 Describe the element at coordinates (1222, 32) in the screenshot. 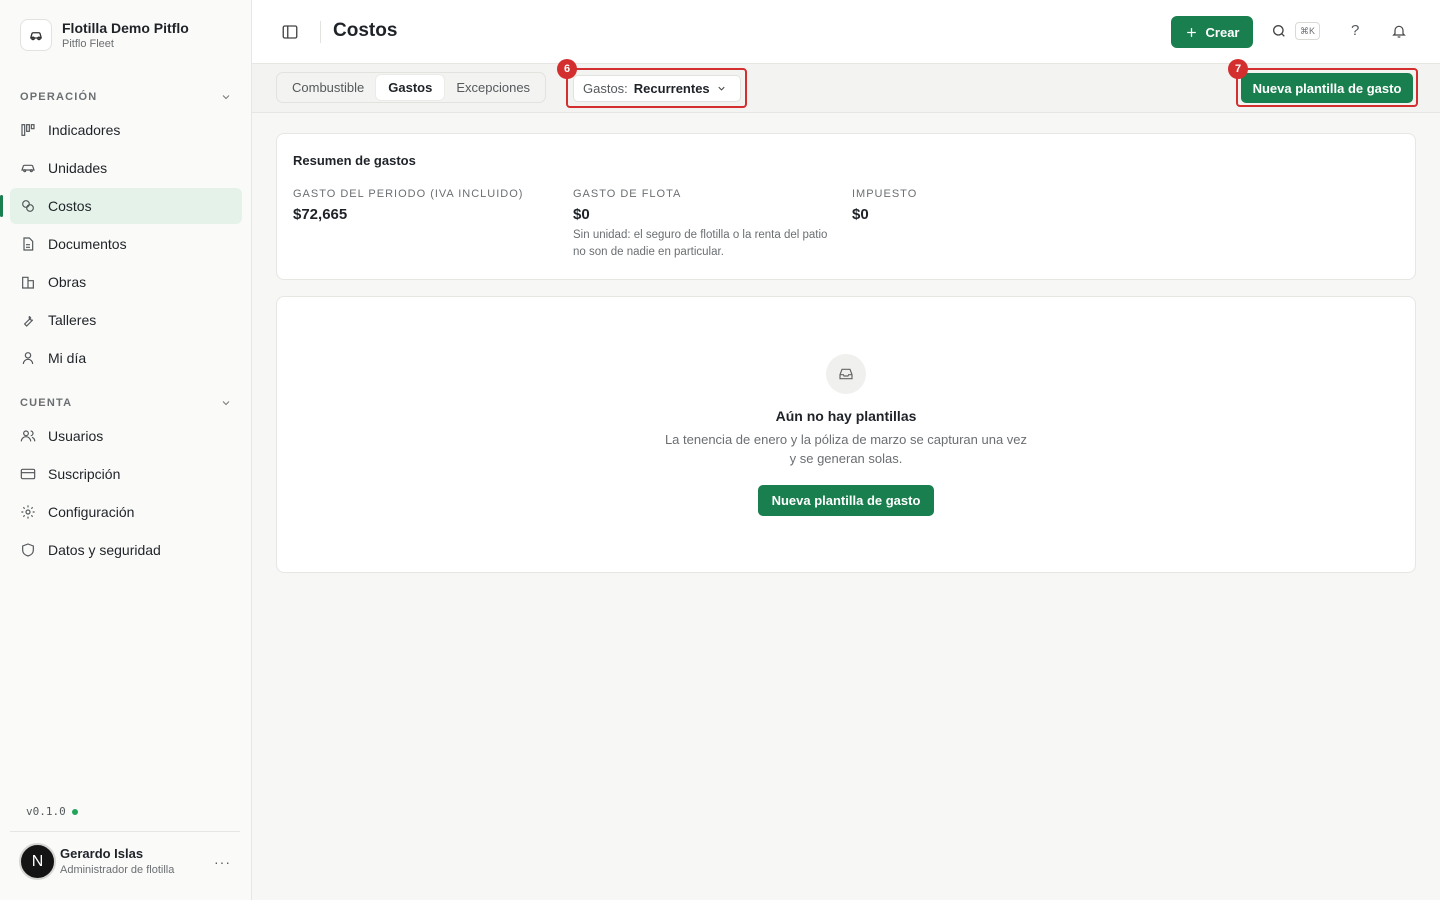

I see `create-button-label: Crear` at that location.